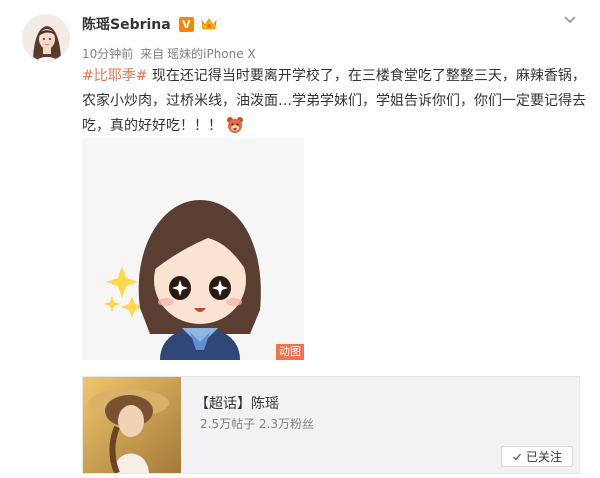  I want to click on username: 陈瑶Sebrina, so click(126, 24).